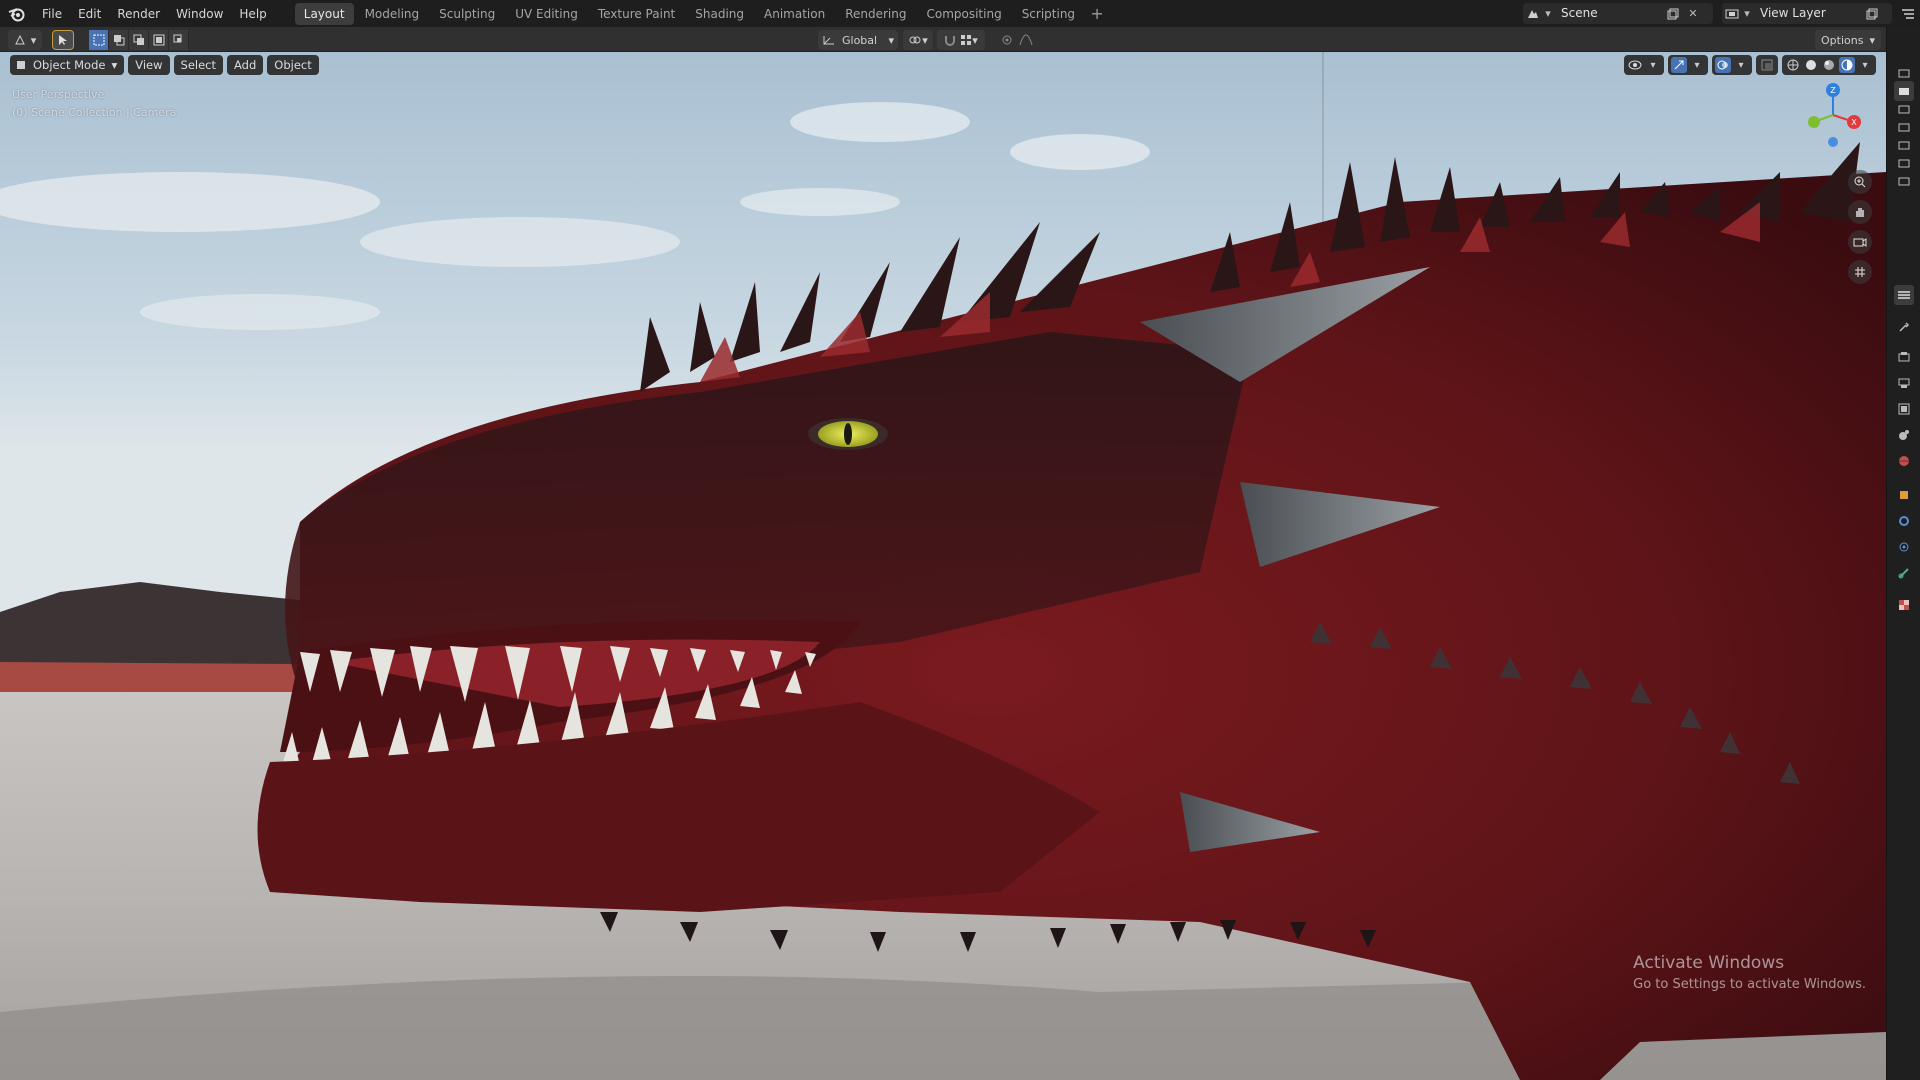  Describe the element at coordinates (950, 41) in the screenshot. I see `magnet-icon` at that location.